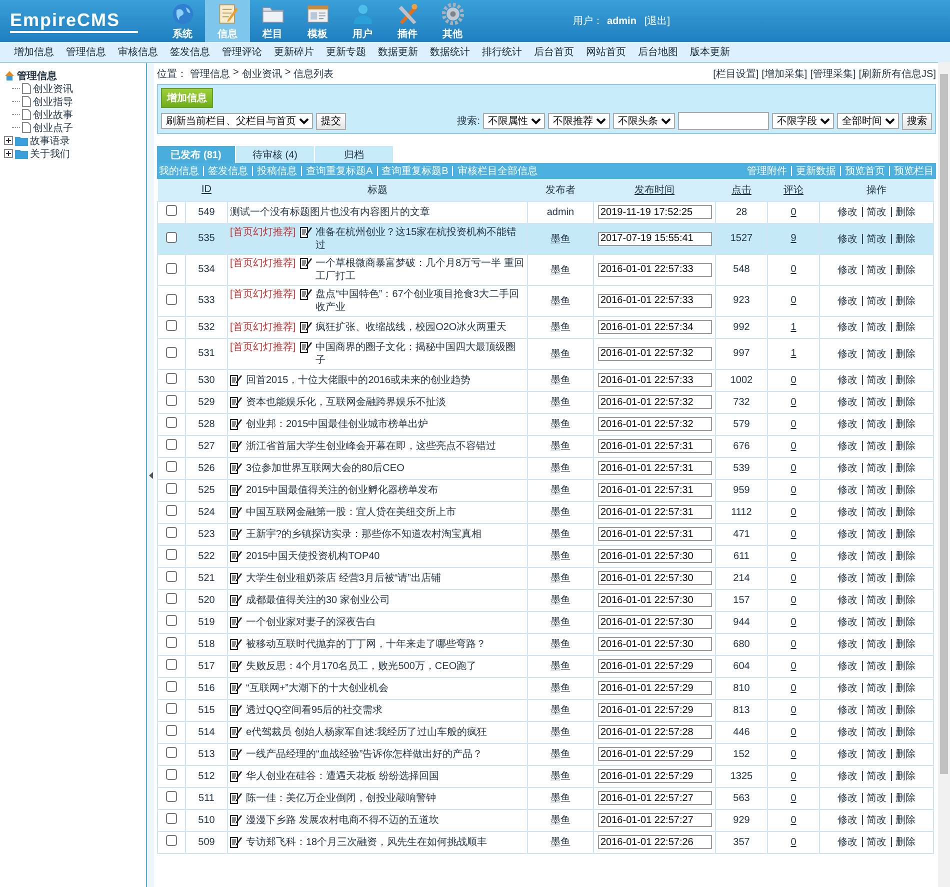 The image size is (950, 887). Describe the element at coordinates (138, 52) in the screenshot. I see `menu-link: 审核信息` at that location.